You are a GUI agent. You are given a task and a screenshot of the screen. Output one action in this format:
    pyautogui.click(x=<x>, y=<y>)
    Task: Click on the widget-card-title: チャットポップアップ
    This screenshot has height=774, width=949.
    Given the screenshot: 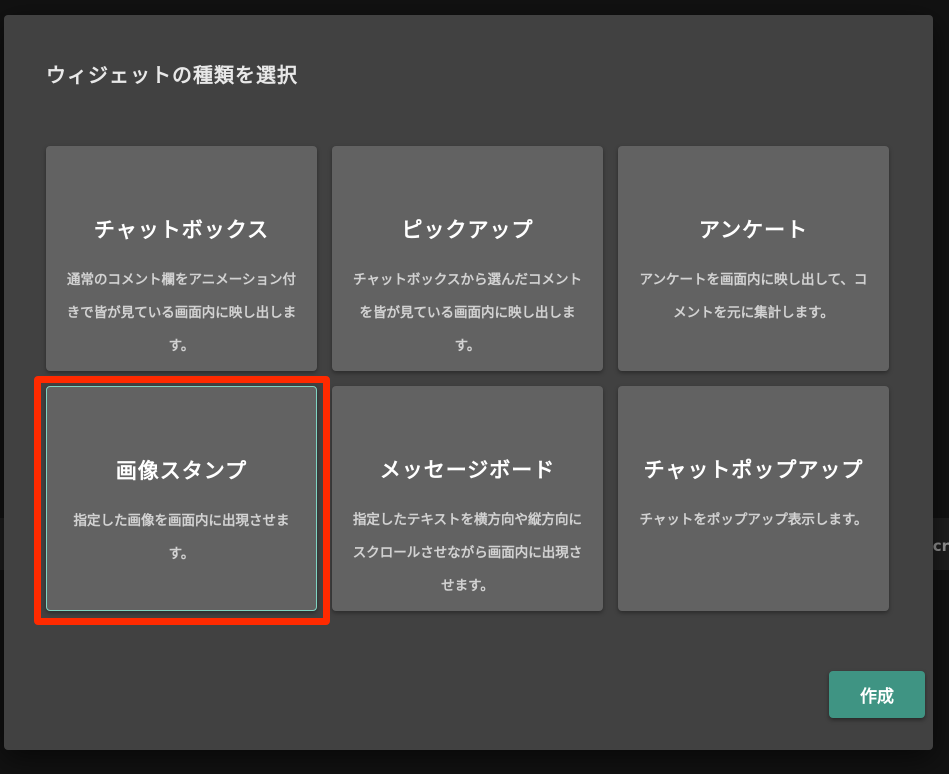 What is the action you would take?
    pyautogui.click(x=753, y=470)
    